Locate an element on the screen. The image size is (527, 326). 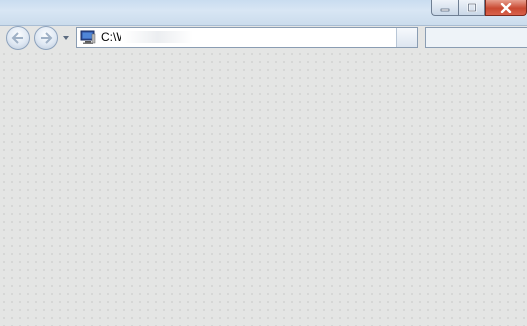
back-arrow-icon is located at coordinates (17, 38).